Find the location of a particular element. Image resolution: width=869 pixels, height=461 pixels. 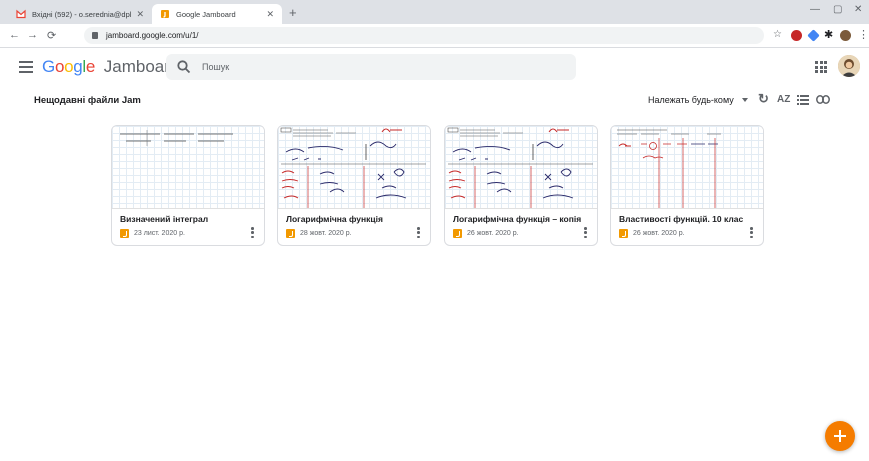

search-icon is located at coordinates (184, 67).